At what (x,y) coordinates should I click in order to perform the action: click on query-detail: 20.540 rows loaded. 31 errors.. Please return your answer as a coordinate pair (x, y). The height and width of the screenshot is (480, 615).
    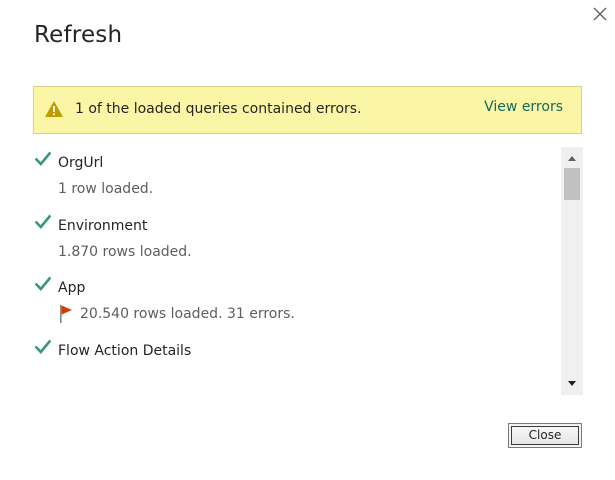
    Looking at the image, I should click on (187, 314).